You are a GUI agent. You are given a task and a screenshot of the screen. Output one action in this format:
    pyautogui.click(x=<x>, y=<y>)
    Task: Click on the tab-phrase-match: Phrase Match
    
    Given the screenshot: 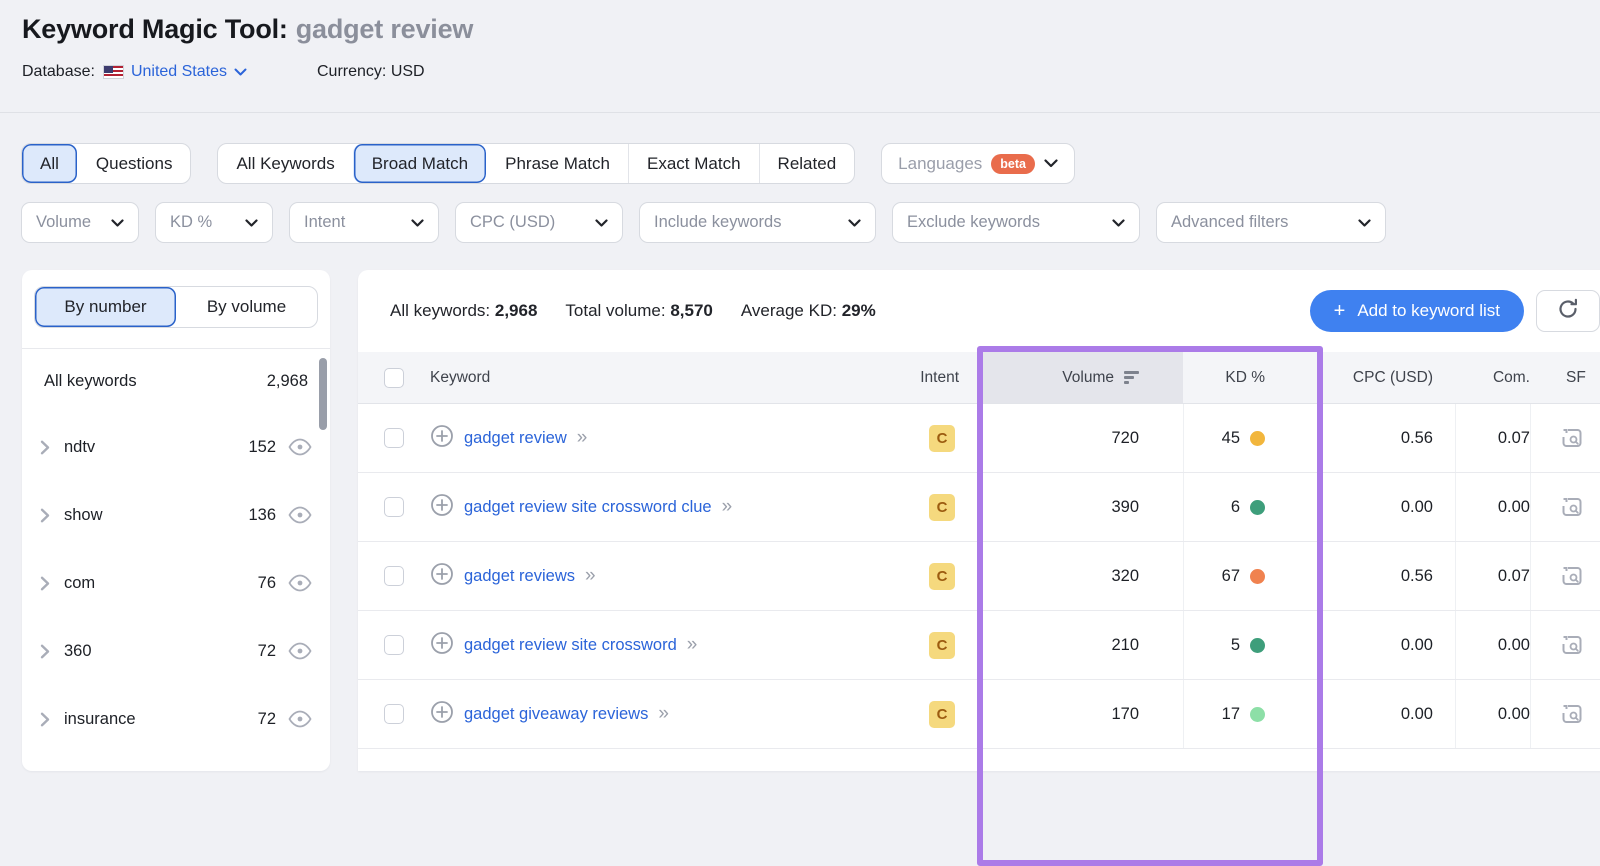 What is the action you would take?
    pyautogui.click(x=557, y=163)
    